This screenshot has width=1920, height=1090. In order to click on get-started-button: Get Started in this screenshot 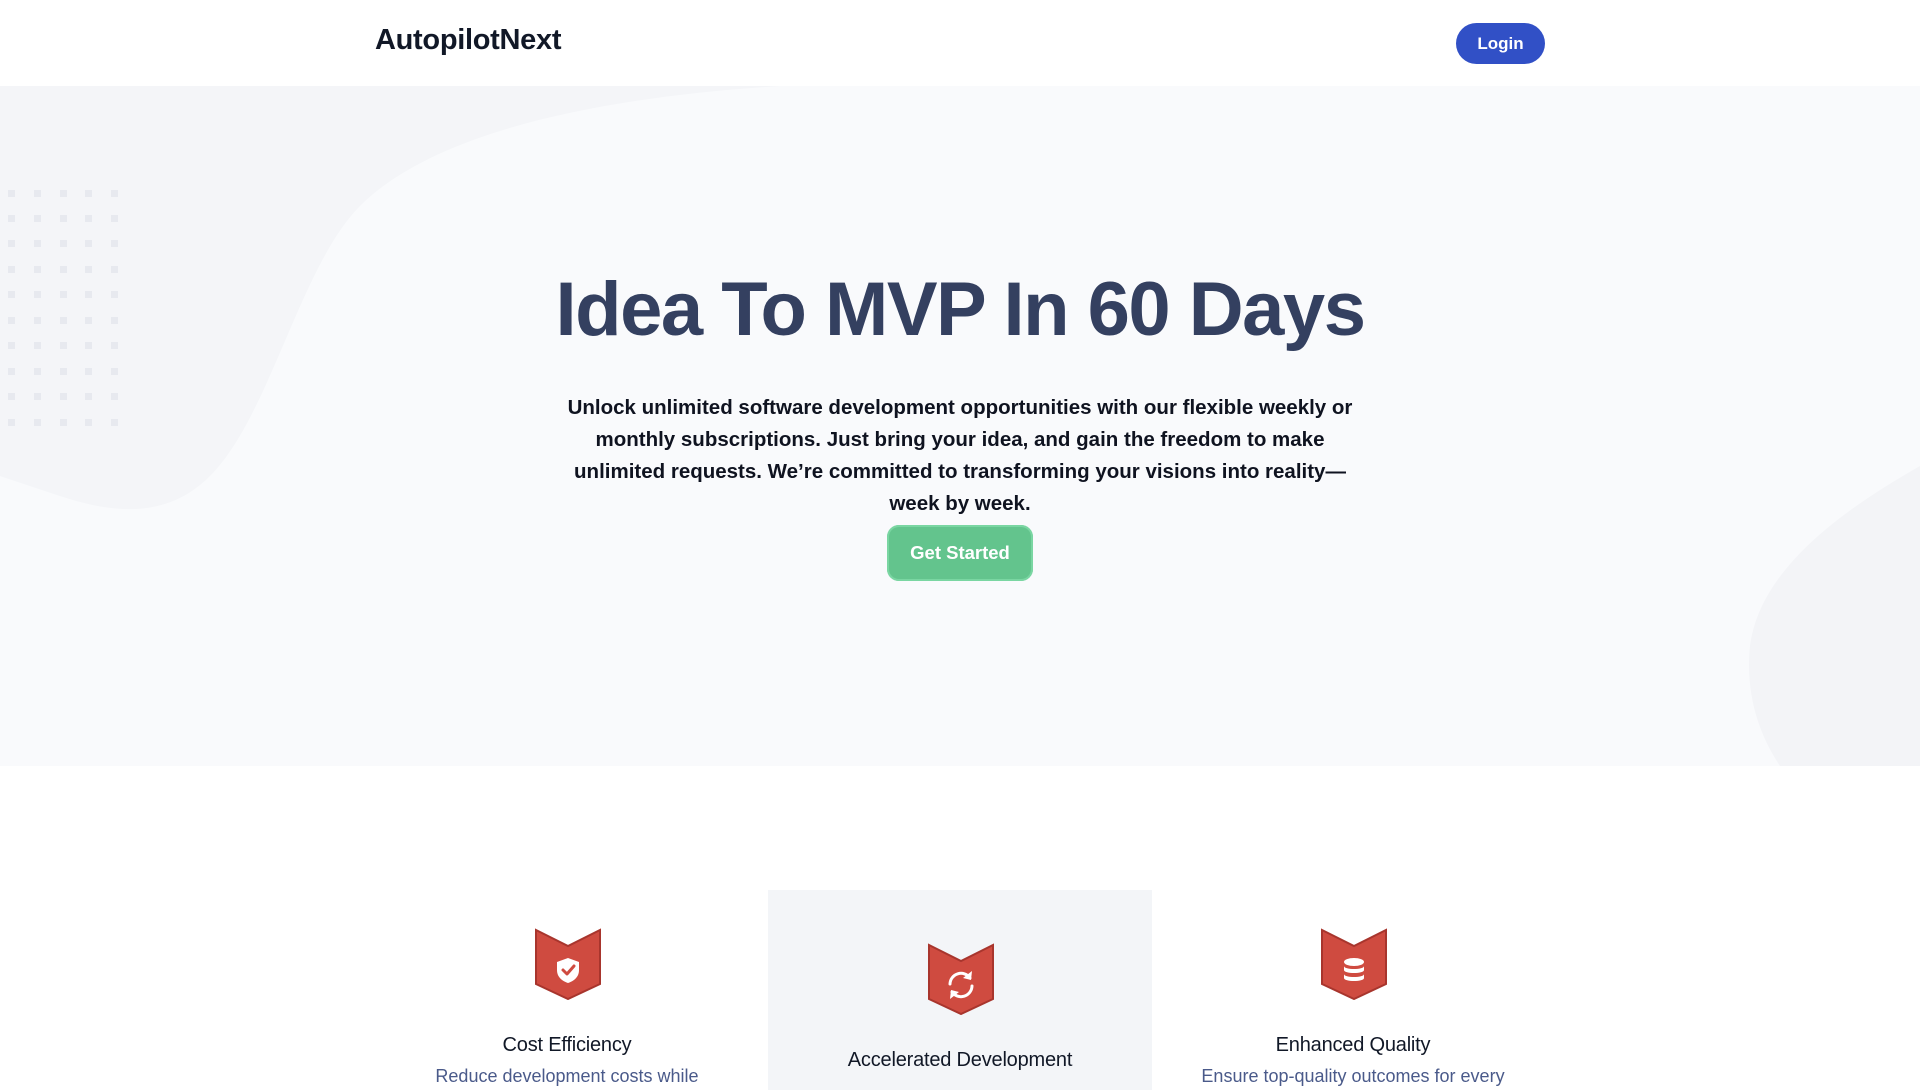, I will do `click(960, 553)`.